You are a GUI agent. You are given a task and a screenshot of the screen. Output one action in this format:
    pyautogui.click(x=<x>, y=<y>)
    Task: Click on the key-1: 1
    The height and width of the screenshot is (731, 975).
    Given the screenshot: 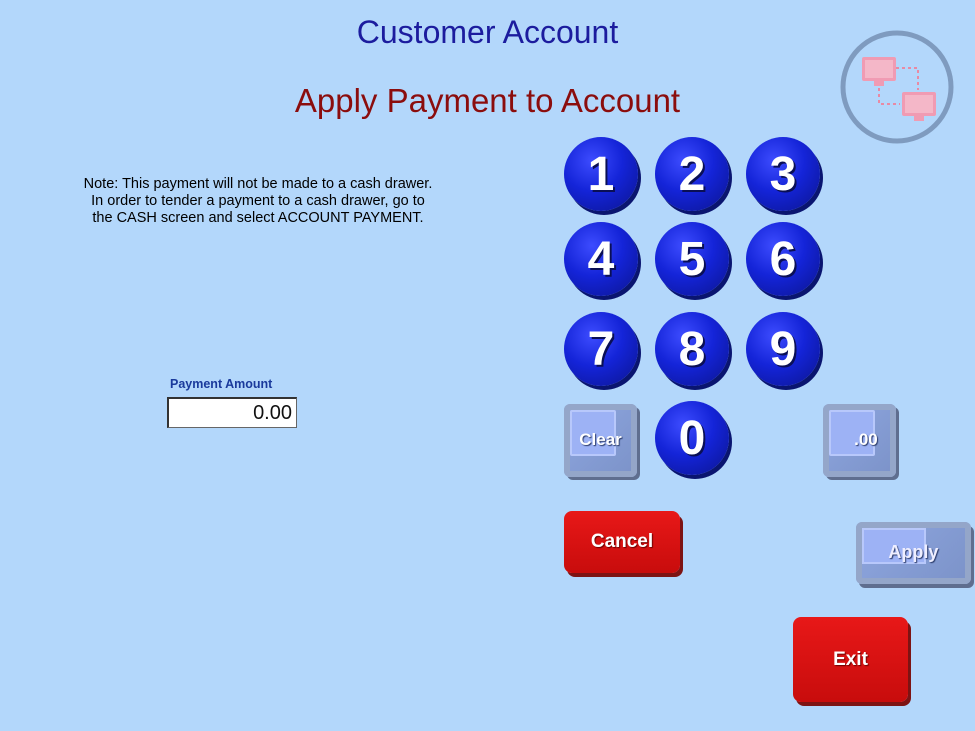 What is the action you would take?
    pyautogui.click(x=601, y=174)
    